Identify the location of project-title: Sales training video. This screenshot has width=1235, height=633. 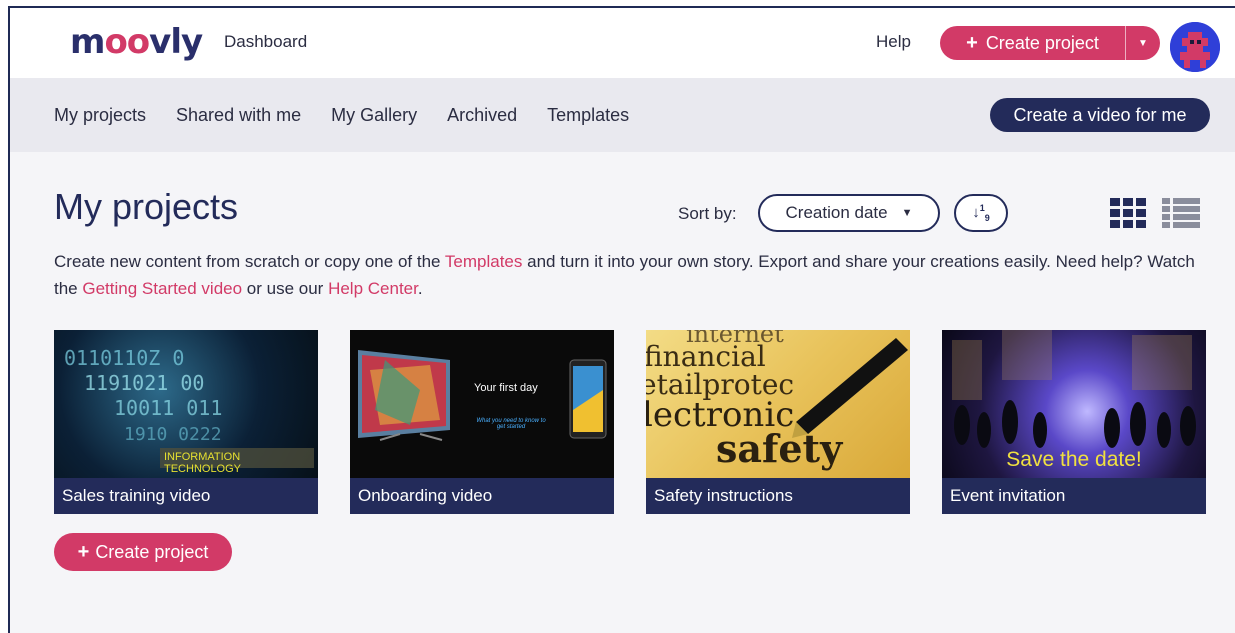
(136, 495).